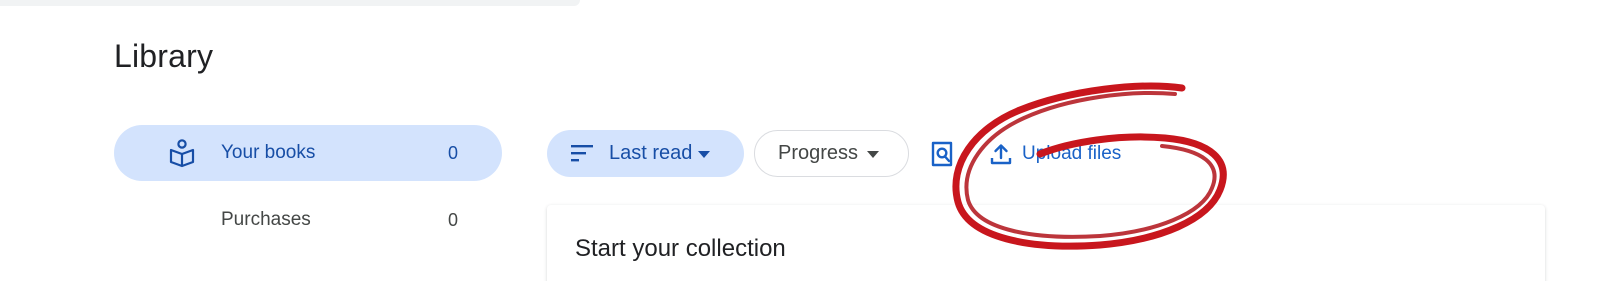 Image resolution: width=1604 pixels, height=281 pixels. I want to click on sort-label: Last read, so click(651, 153).